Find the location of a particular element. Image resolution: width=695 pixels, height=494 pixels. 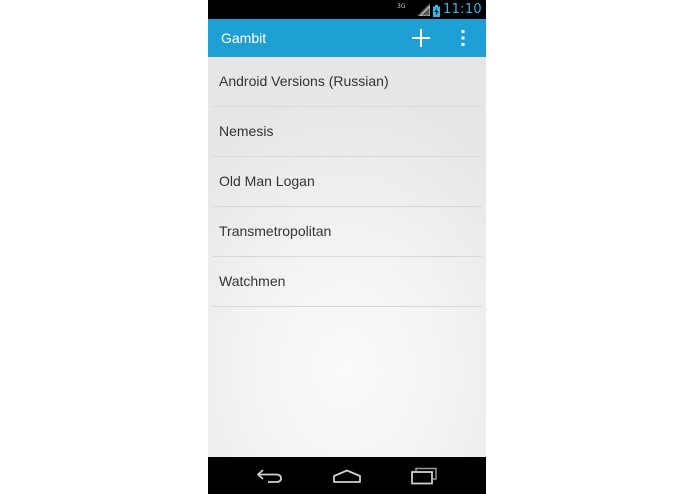

add-button is located at coordinates (421, 38).